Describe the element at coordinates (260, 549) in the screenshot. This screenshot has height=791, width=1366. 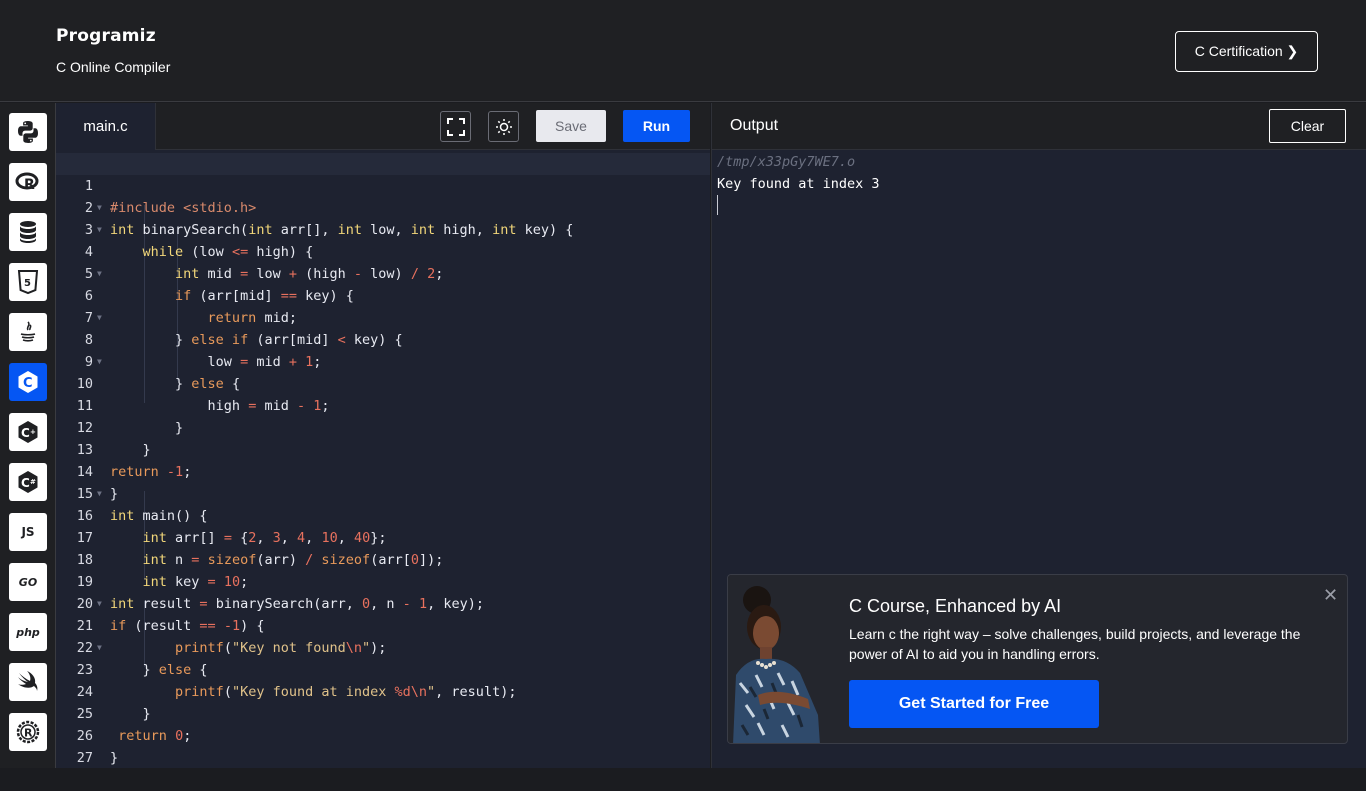
I see `code-line: 17 int n = sizeof(arr) / sizeof(arr[0]);` at that location.